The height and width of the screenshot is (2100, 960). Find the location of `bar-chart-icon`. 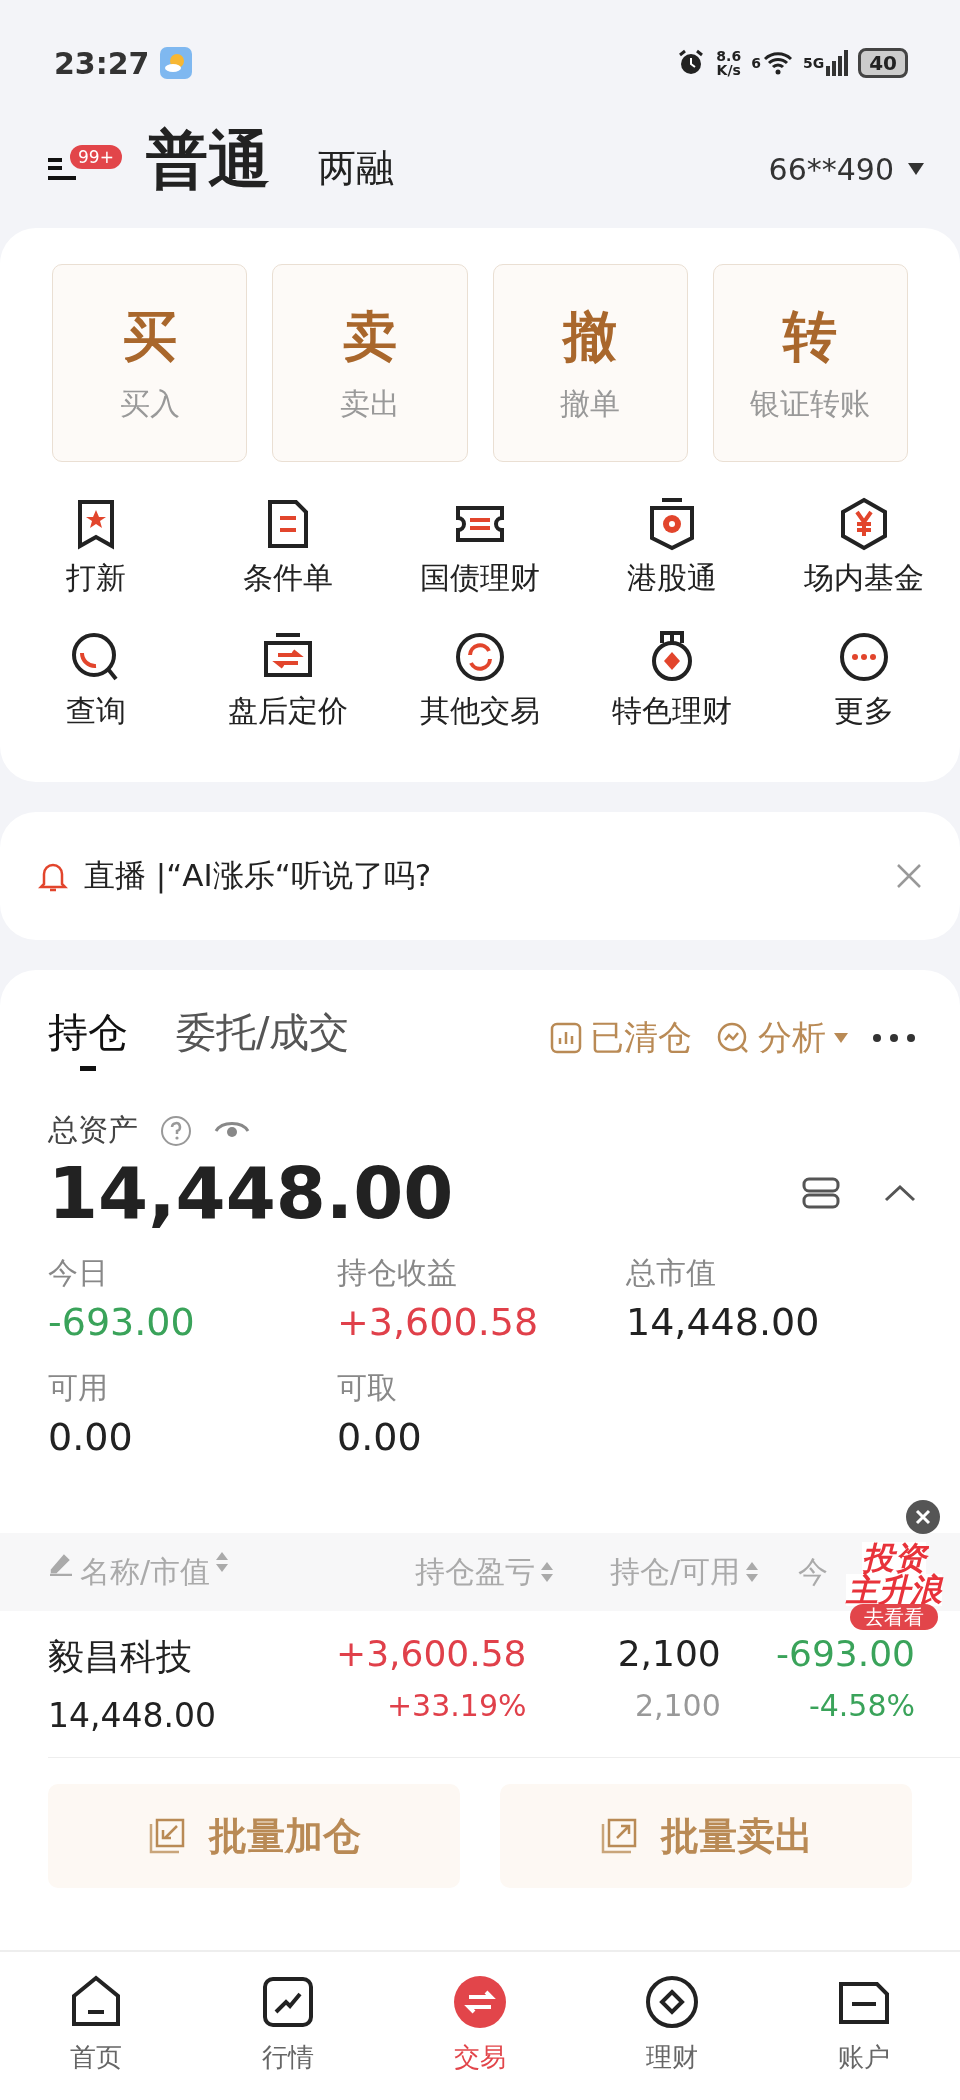

bar-chart-icon is located at coordinates (566, 1038).